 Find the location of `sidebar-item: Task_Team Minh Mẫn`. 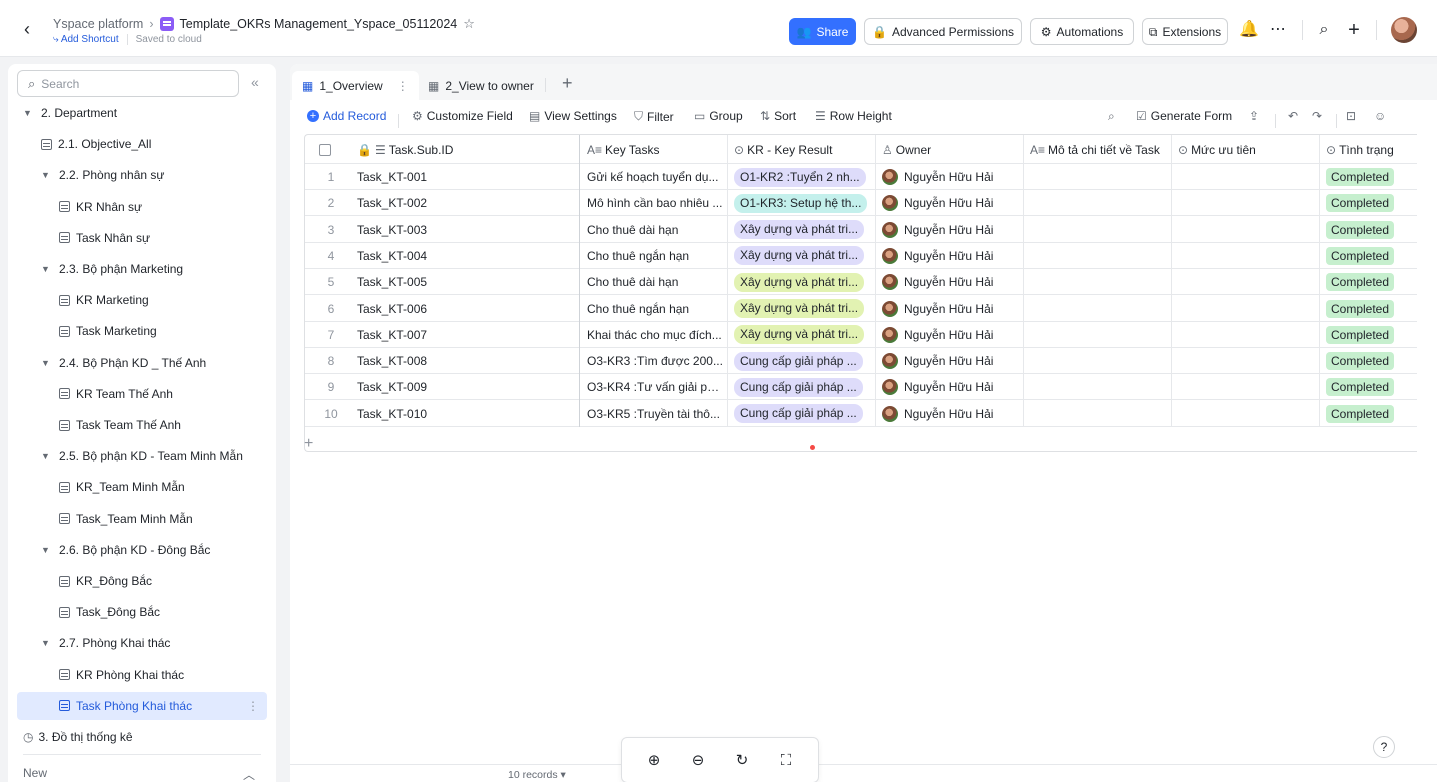

sidebar-item: Task_Team Minh Mẫn is located at coordinates (142, 519).